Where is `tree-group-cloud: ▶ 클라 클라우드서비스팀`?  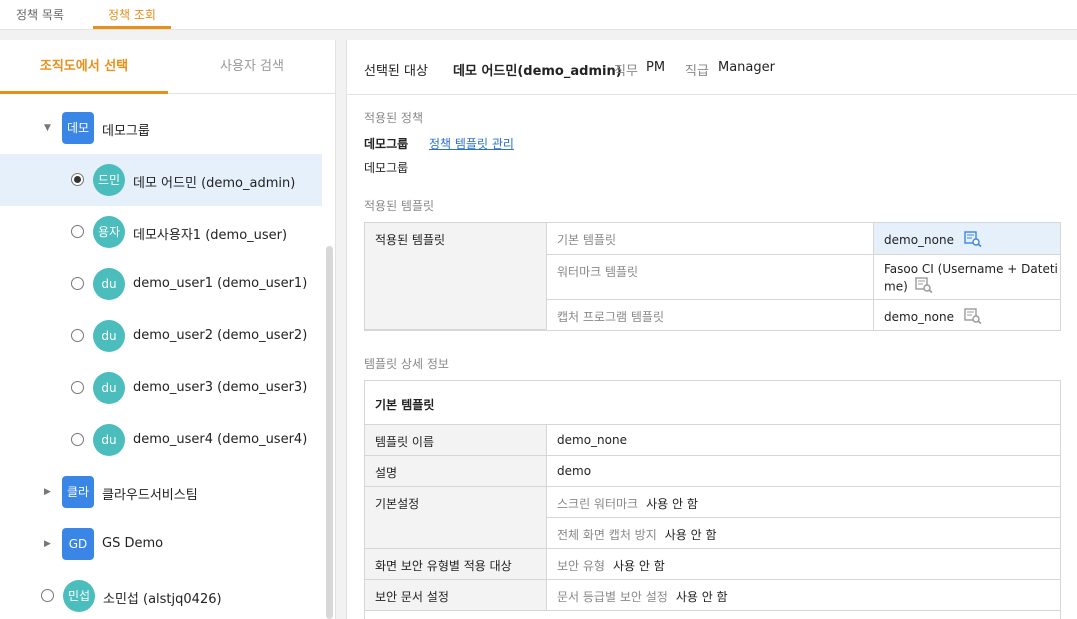 tree-group-cloud: ▶ 클라 클라우드서비스팀 is located at coordinates (161, 492).